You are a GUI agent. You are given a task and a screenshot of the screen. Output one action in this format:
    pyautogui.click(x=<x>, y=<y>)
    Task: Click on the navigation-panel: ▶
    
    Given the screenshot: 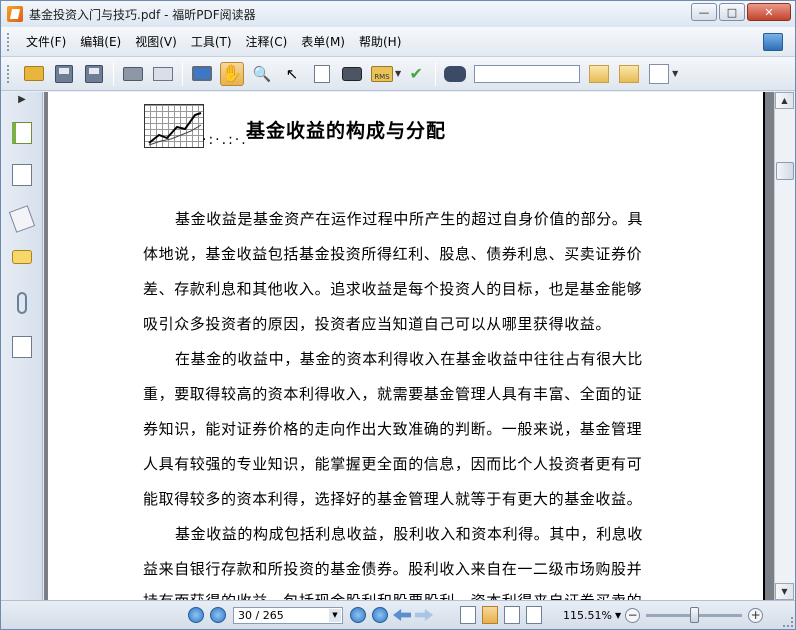 What is the action you would take?
    pyautogui.click(x=22, y=346)
    